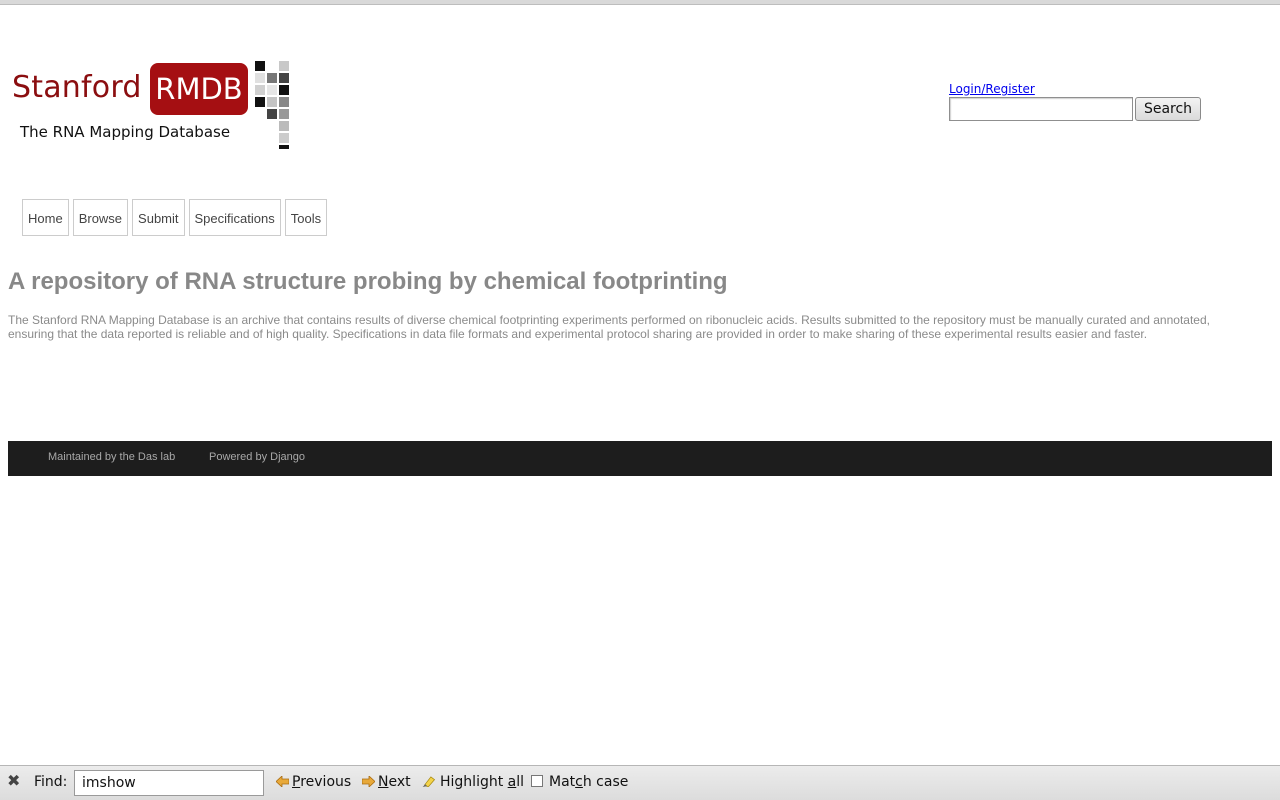 This screenshot has height=800, width=1280. What do you see at coordinates (158, 217) in the screenshot?
I see `nav-submit: Submit` at bounding box center [158, 217].